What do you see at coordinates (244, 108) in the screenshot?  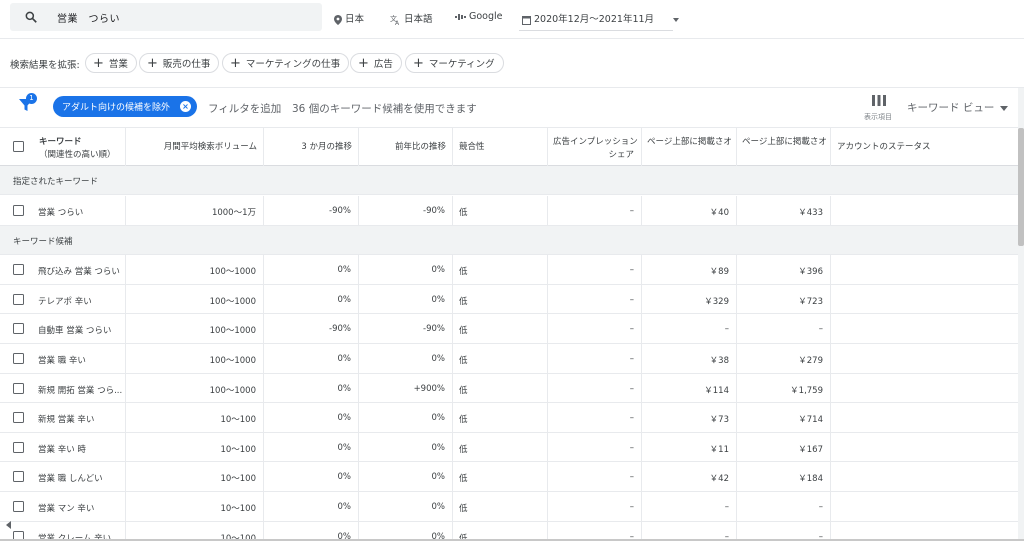 I see `add-filter-button: フィルタを追加` at bounding box center [244, 108].